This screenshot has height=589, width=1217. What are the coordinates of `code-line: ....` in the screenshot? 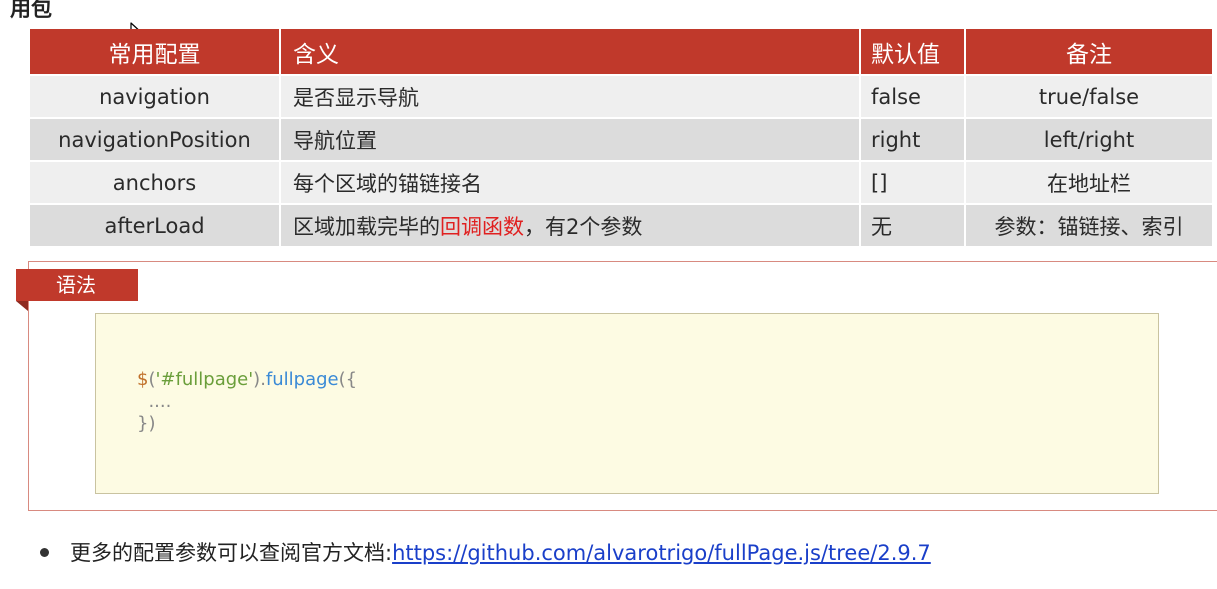 It's located at (154, 401).